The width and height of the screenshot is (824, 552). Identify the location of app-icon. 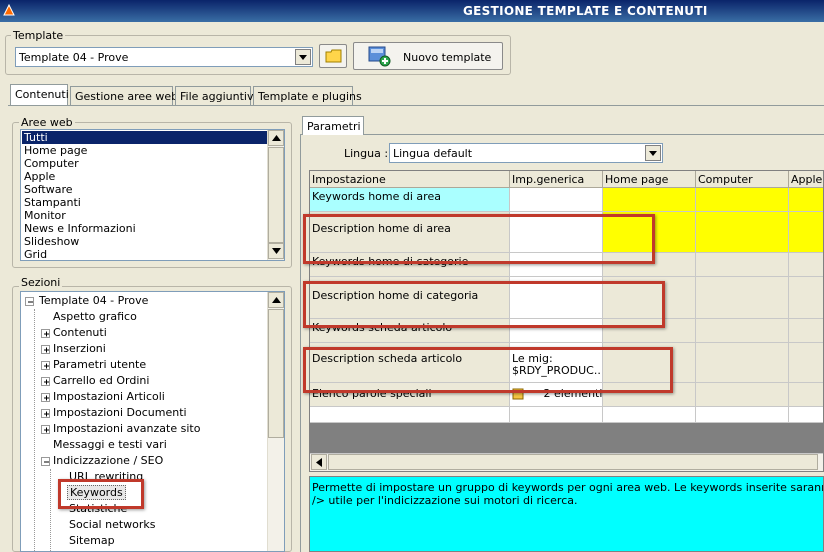
(9, 10).